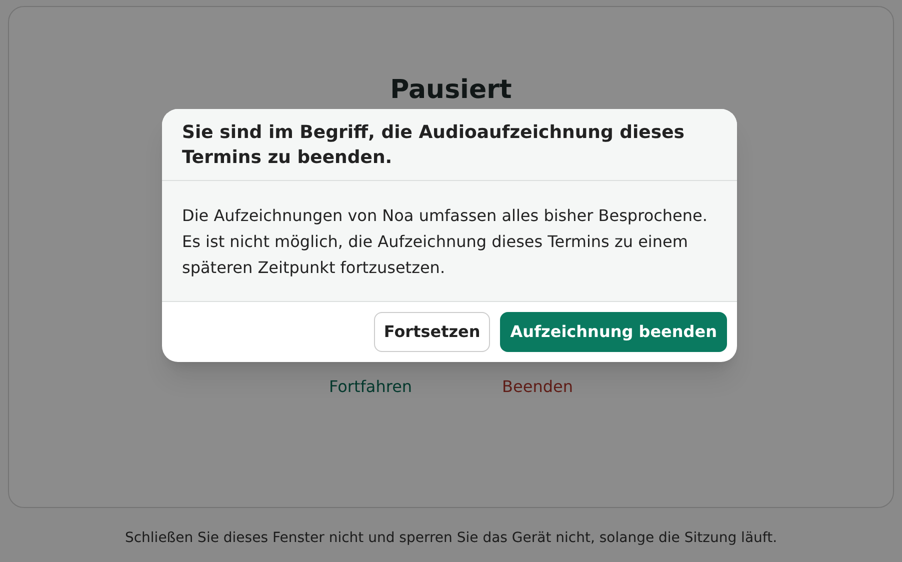 This screenshot has height=562, width=902. Describe the element at coordinates (613, 332) in the screenshot. I see `end-recording-button: Aufzeichnung beenden` at that location.